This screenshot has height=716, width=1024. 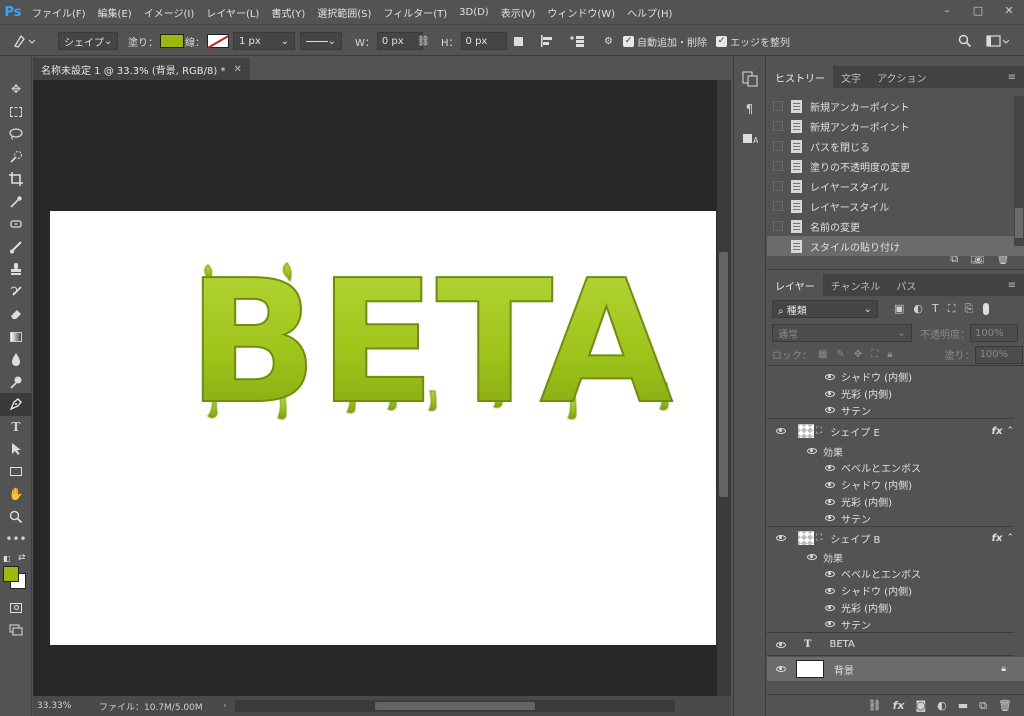 What do you see at coordinates (906, 285) in the screenshot?
I see `tab-paths: パス` at bounding box center [906, 285].